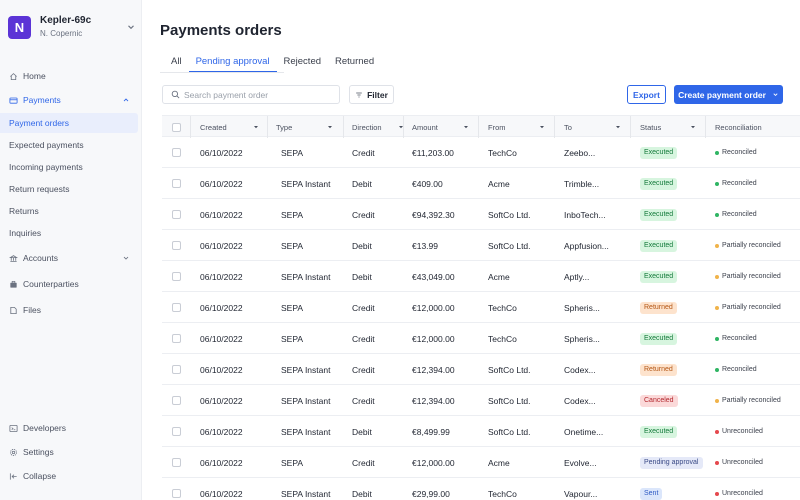 The image size is (800, 500). What do you see at coordinates (518, 127) in the screenshot?
I see `column-header-from: From` at bounding box center [518, 127].